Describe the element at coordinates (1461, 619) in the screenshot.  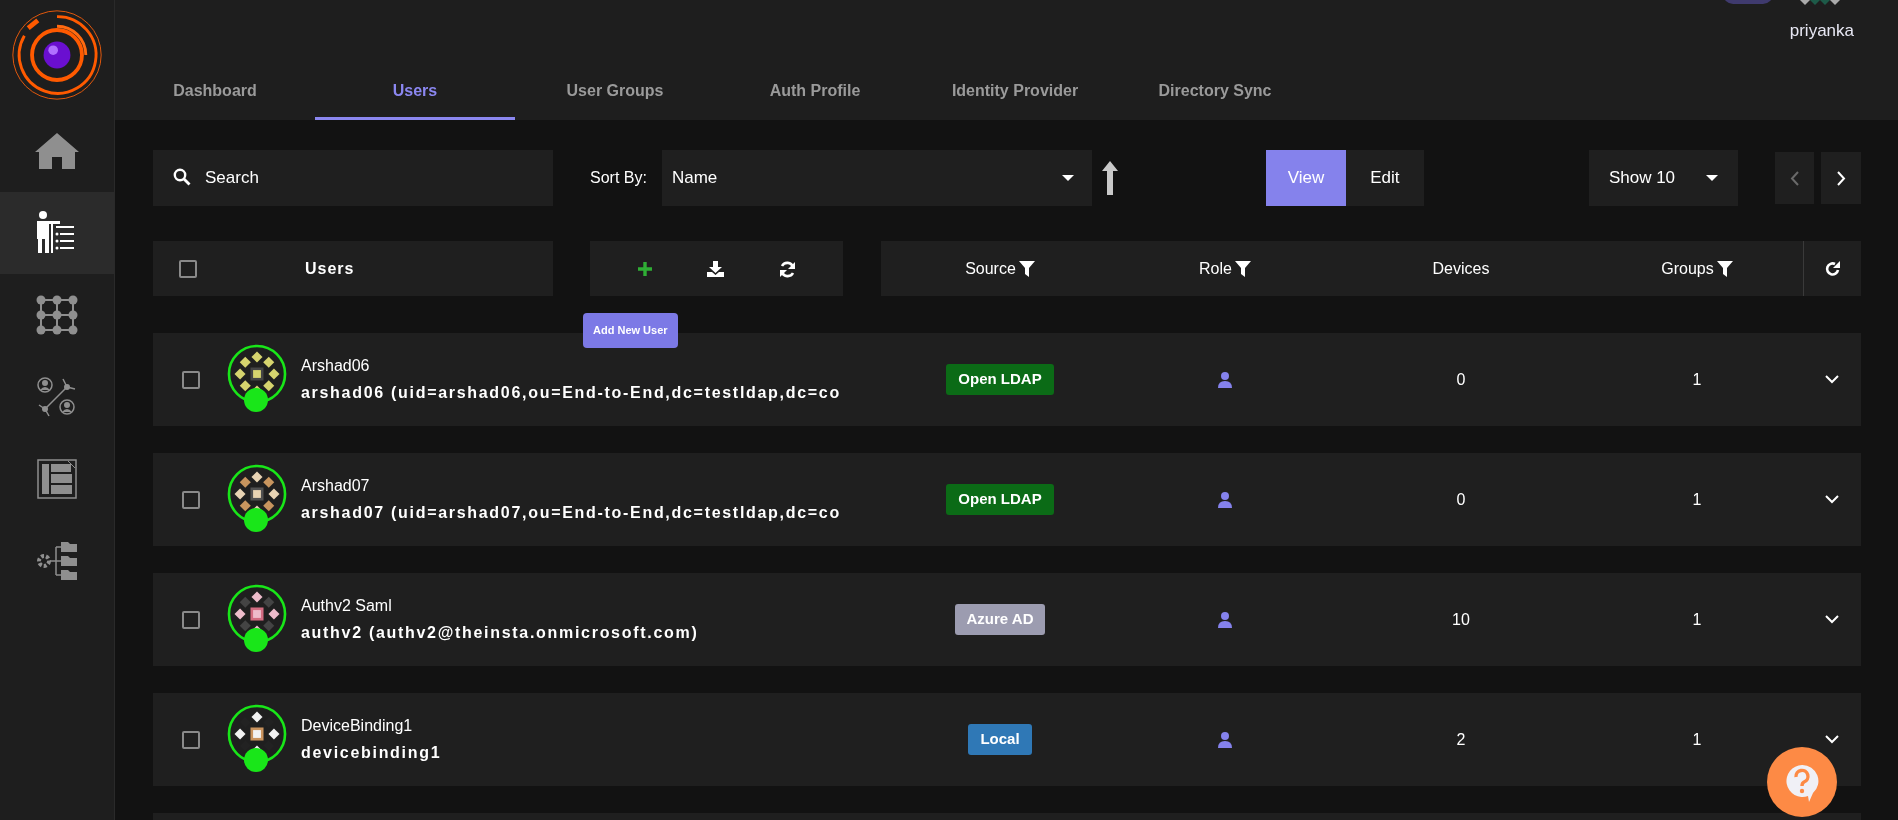
I see `device-count: 10` at that location.